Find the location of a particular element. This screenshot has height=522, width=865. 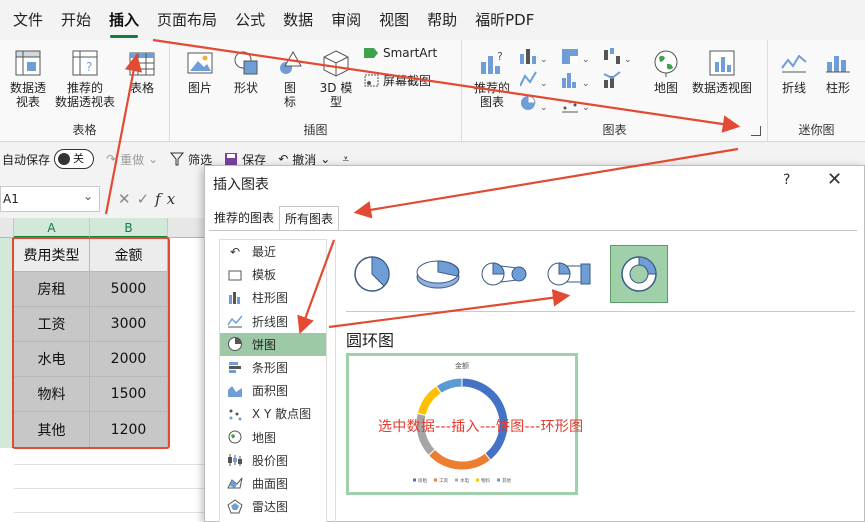

tab-foxit-pdf: 福昕PDF is located at coordinates (504, 20).